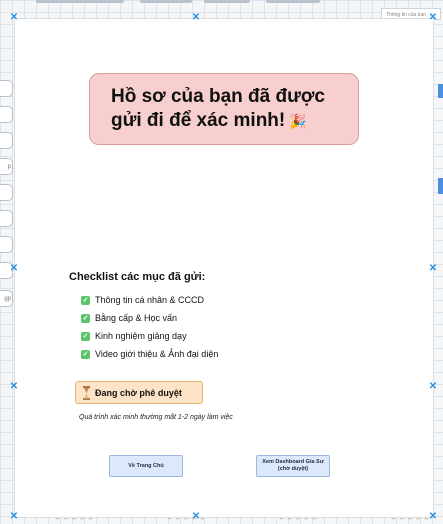 This screenshot has height=524, width=443. I want to click on hourglass-icon, so click(86, 392).